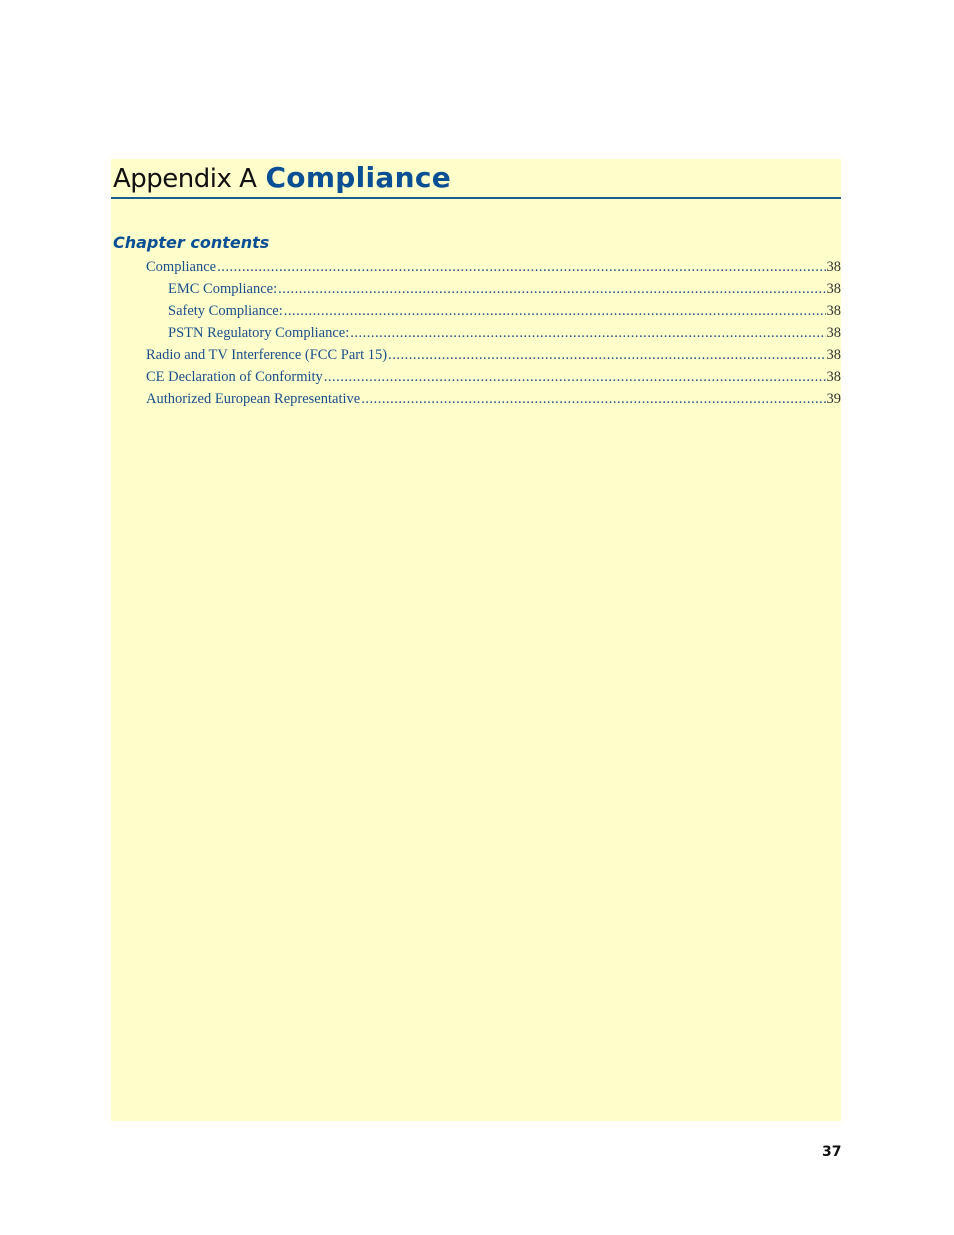 The width and height of the screenshot is (954, 1235). Describe the element at coordinates (477, 178) in the screenshot. I see `appendix-heading: Appendix A Compliance` at that location.